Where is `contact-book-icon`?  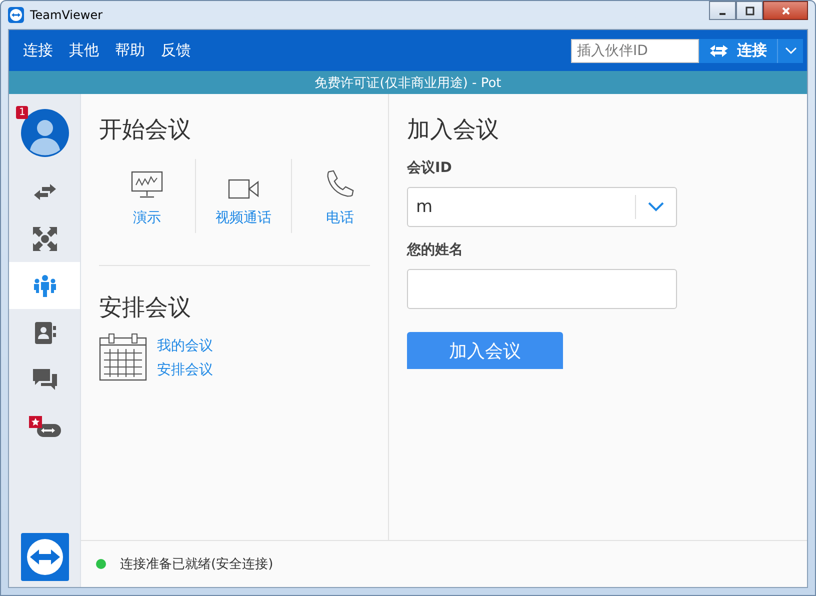
contact-book-icon is located at coordinates (44, 332).